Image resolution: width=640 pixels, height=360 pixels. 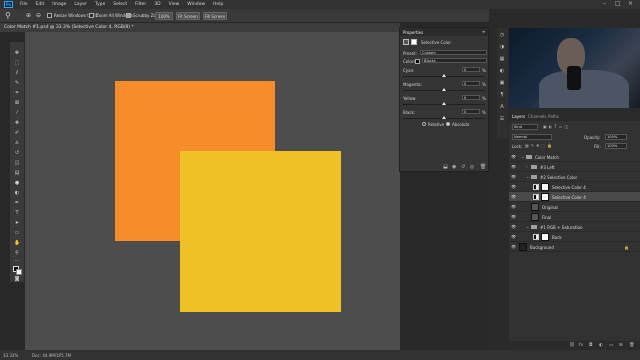 What do you see at coordinates (17, 93) in the screenshot?
I see `crop-tool-icon: ⌗` at bounding box center [17, 93].